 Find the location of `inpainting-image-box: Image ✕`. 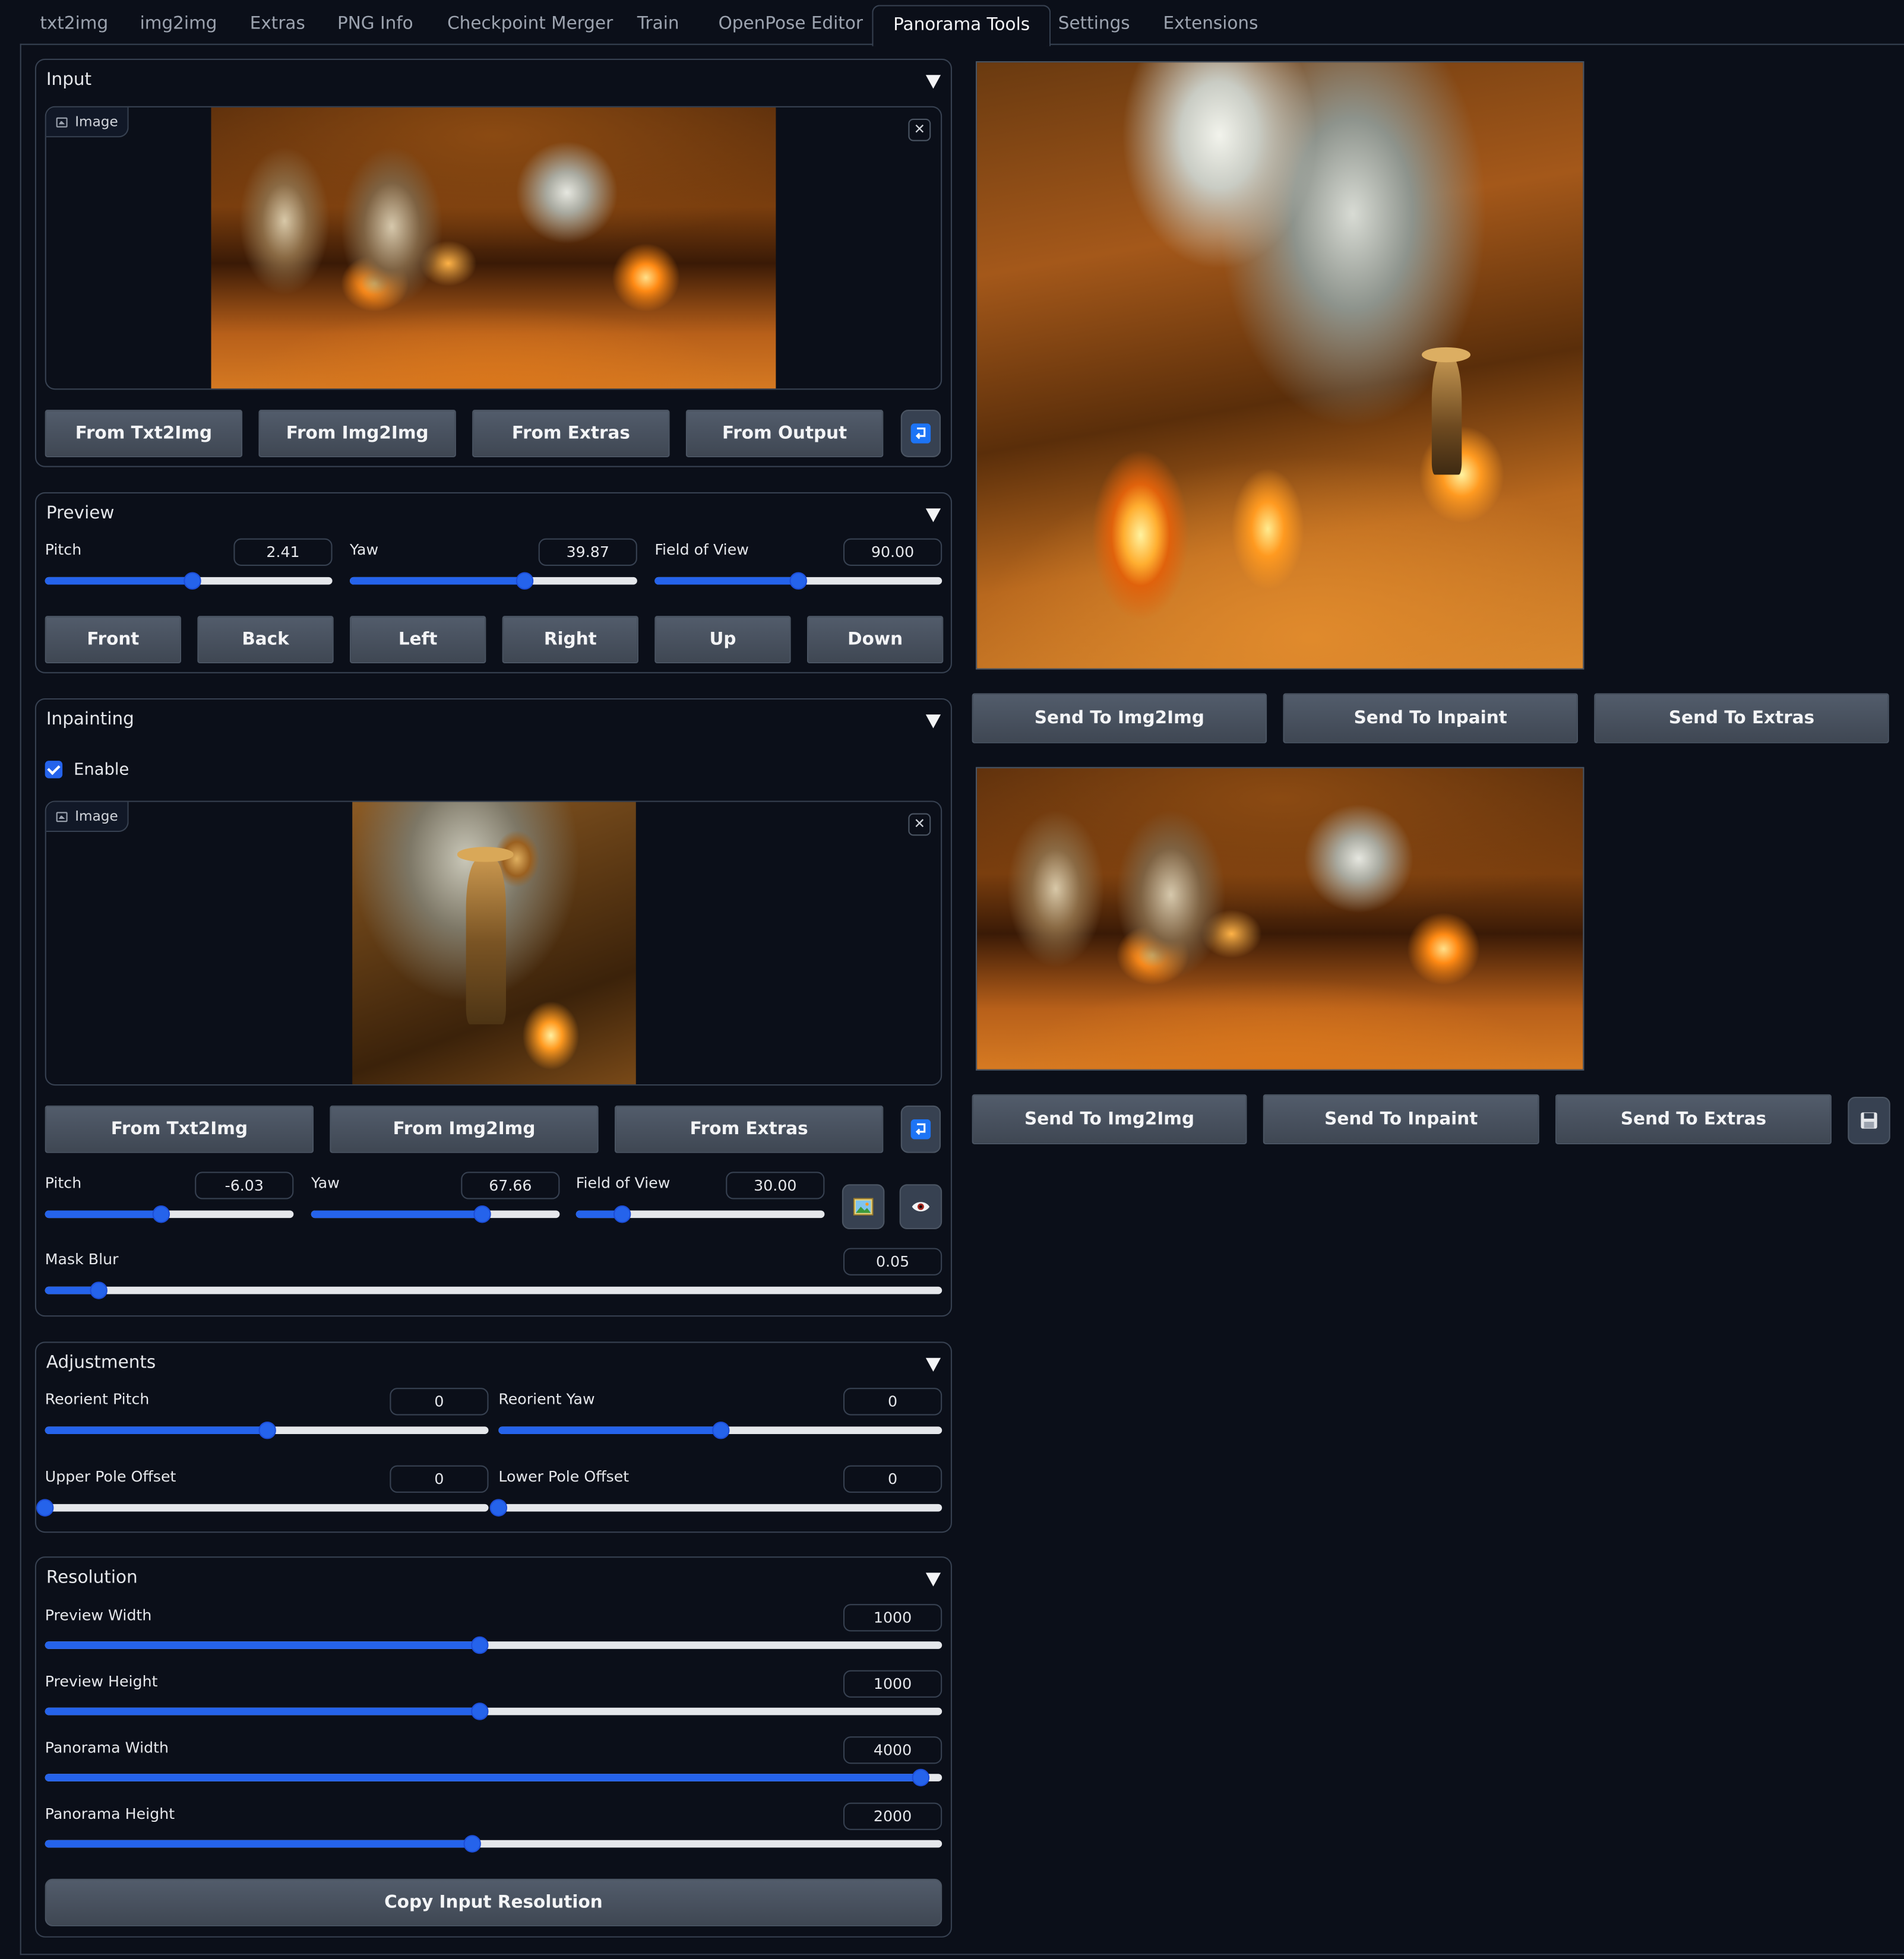

inpainting-image-box: Image ✕ is located at coordinates (493, 943).